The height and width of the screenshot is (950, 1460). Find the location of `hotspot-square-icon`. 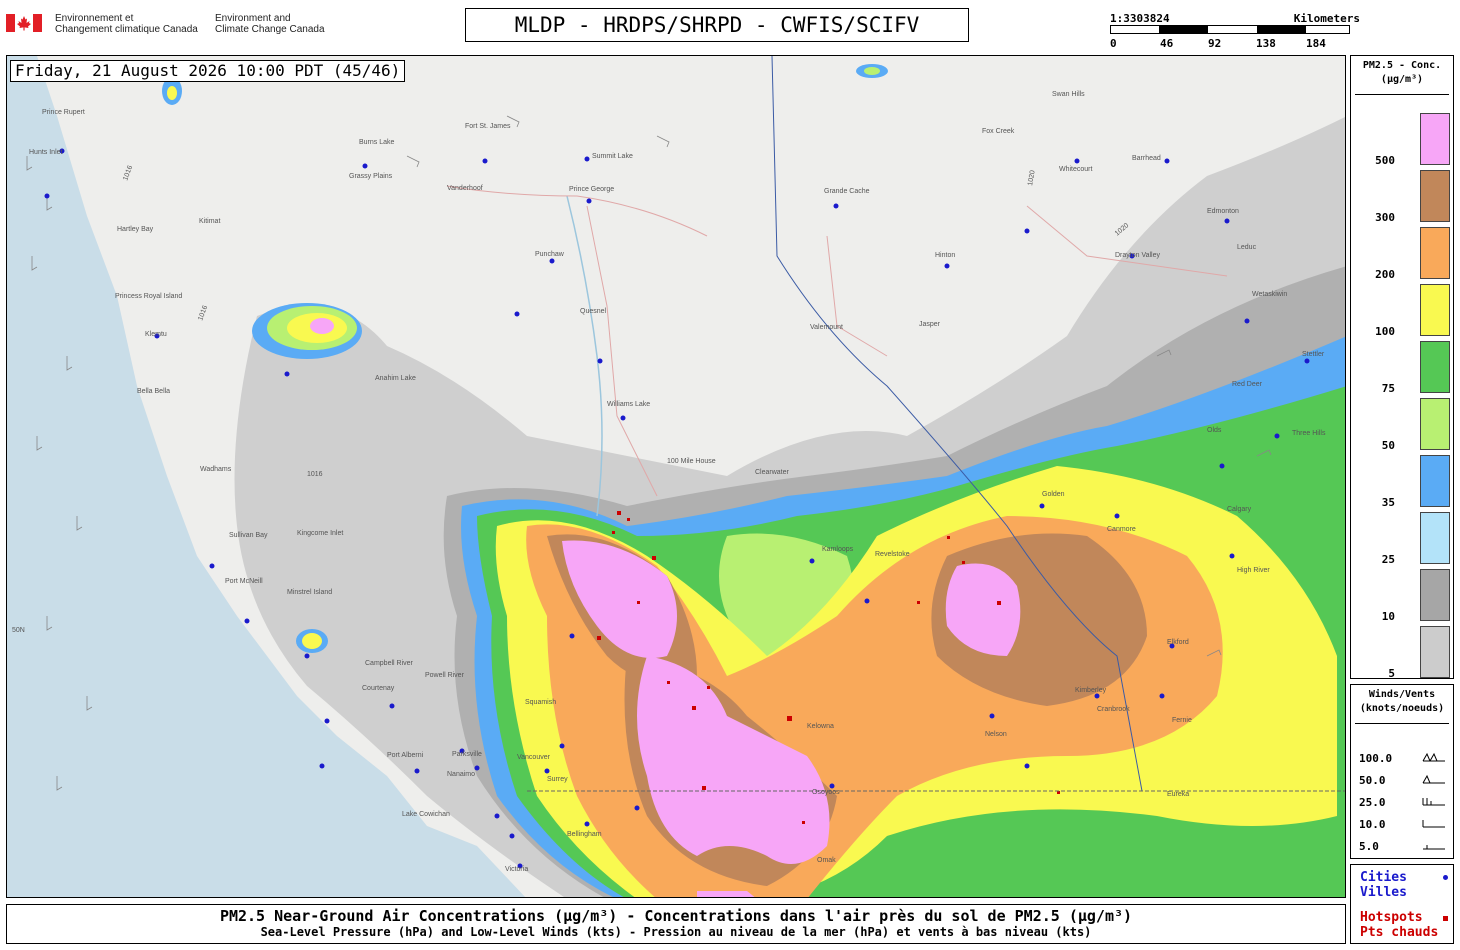

hotspot-square-icon is located at coordinates (1445, 918).